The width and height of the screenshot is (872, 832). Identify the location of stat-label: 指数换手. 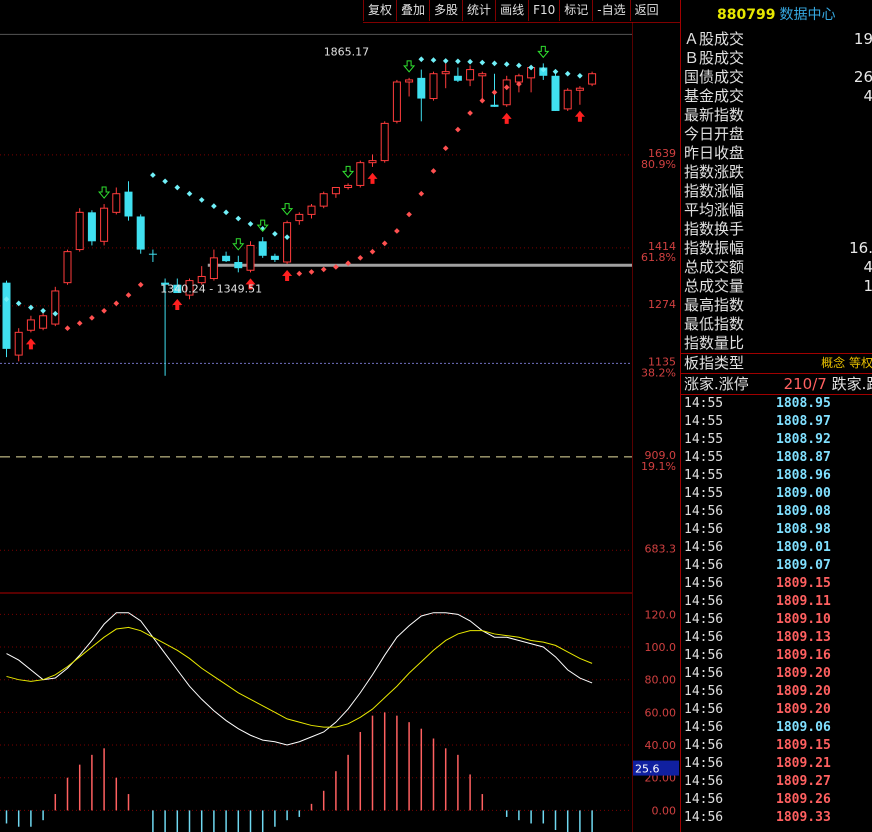
(714, 229).